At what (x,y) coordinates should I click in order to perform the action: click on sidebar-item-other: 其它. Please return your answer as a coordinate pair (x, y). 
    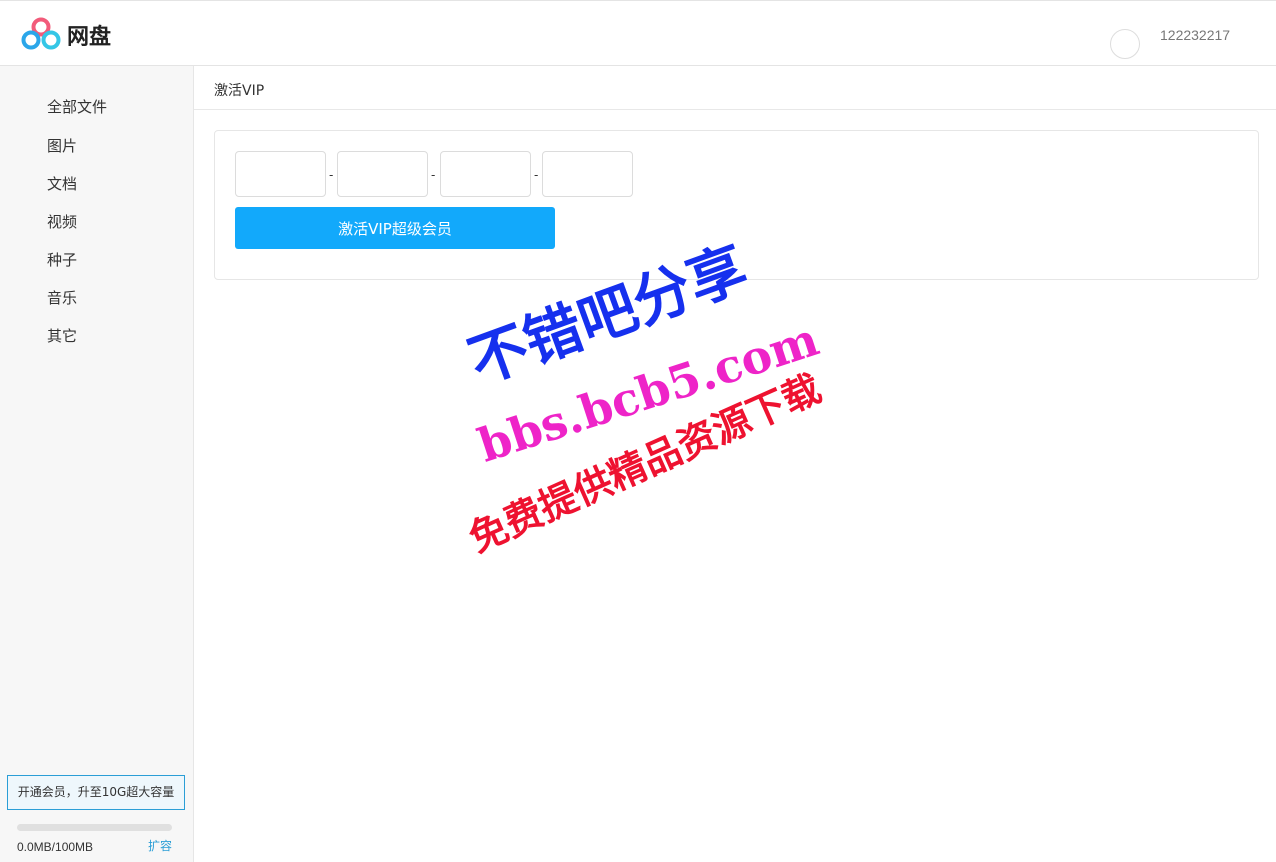
    Looking at the image, I should click on (62, 335).